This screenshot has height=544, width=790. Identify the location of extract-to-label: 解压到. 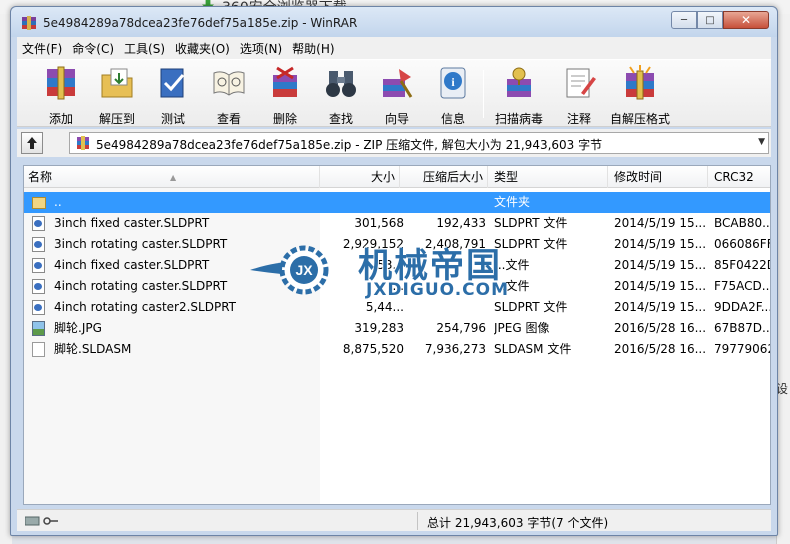
(116, 119).